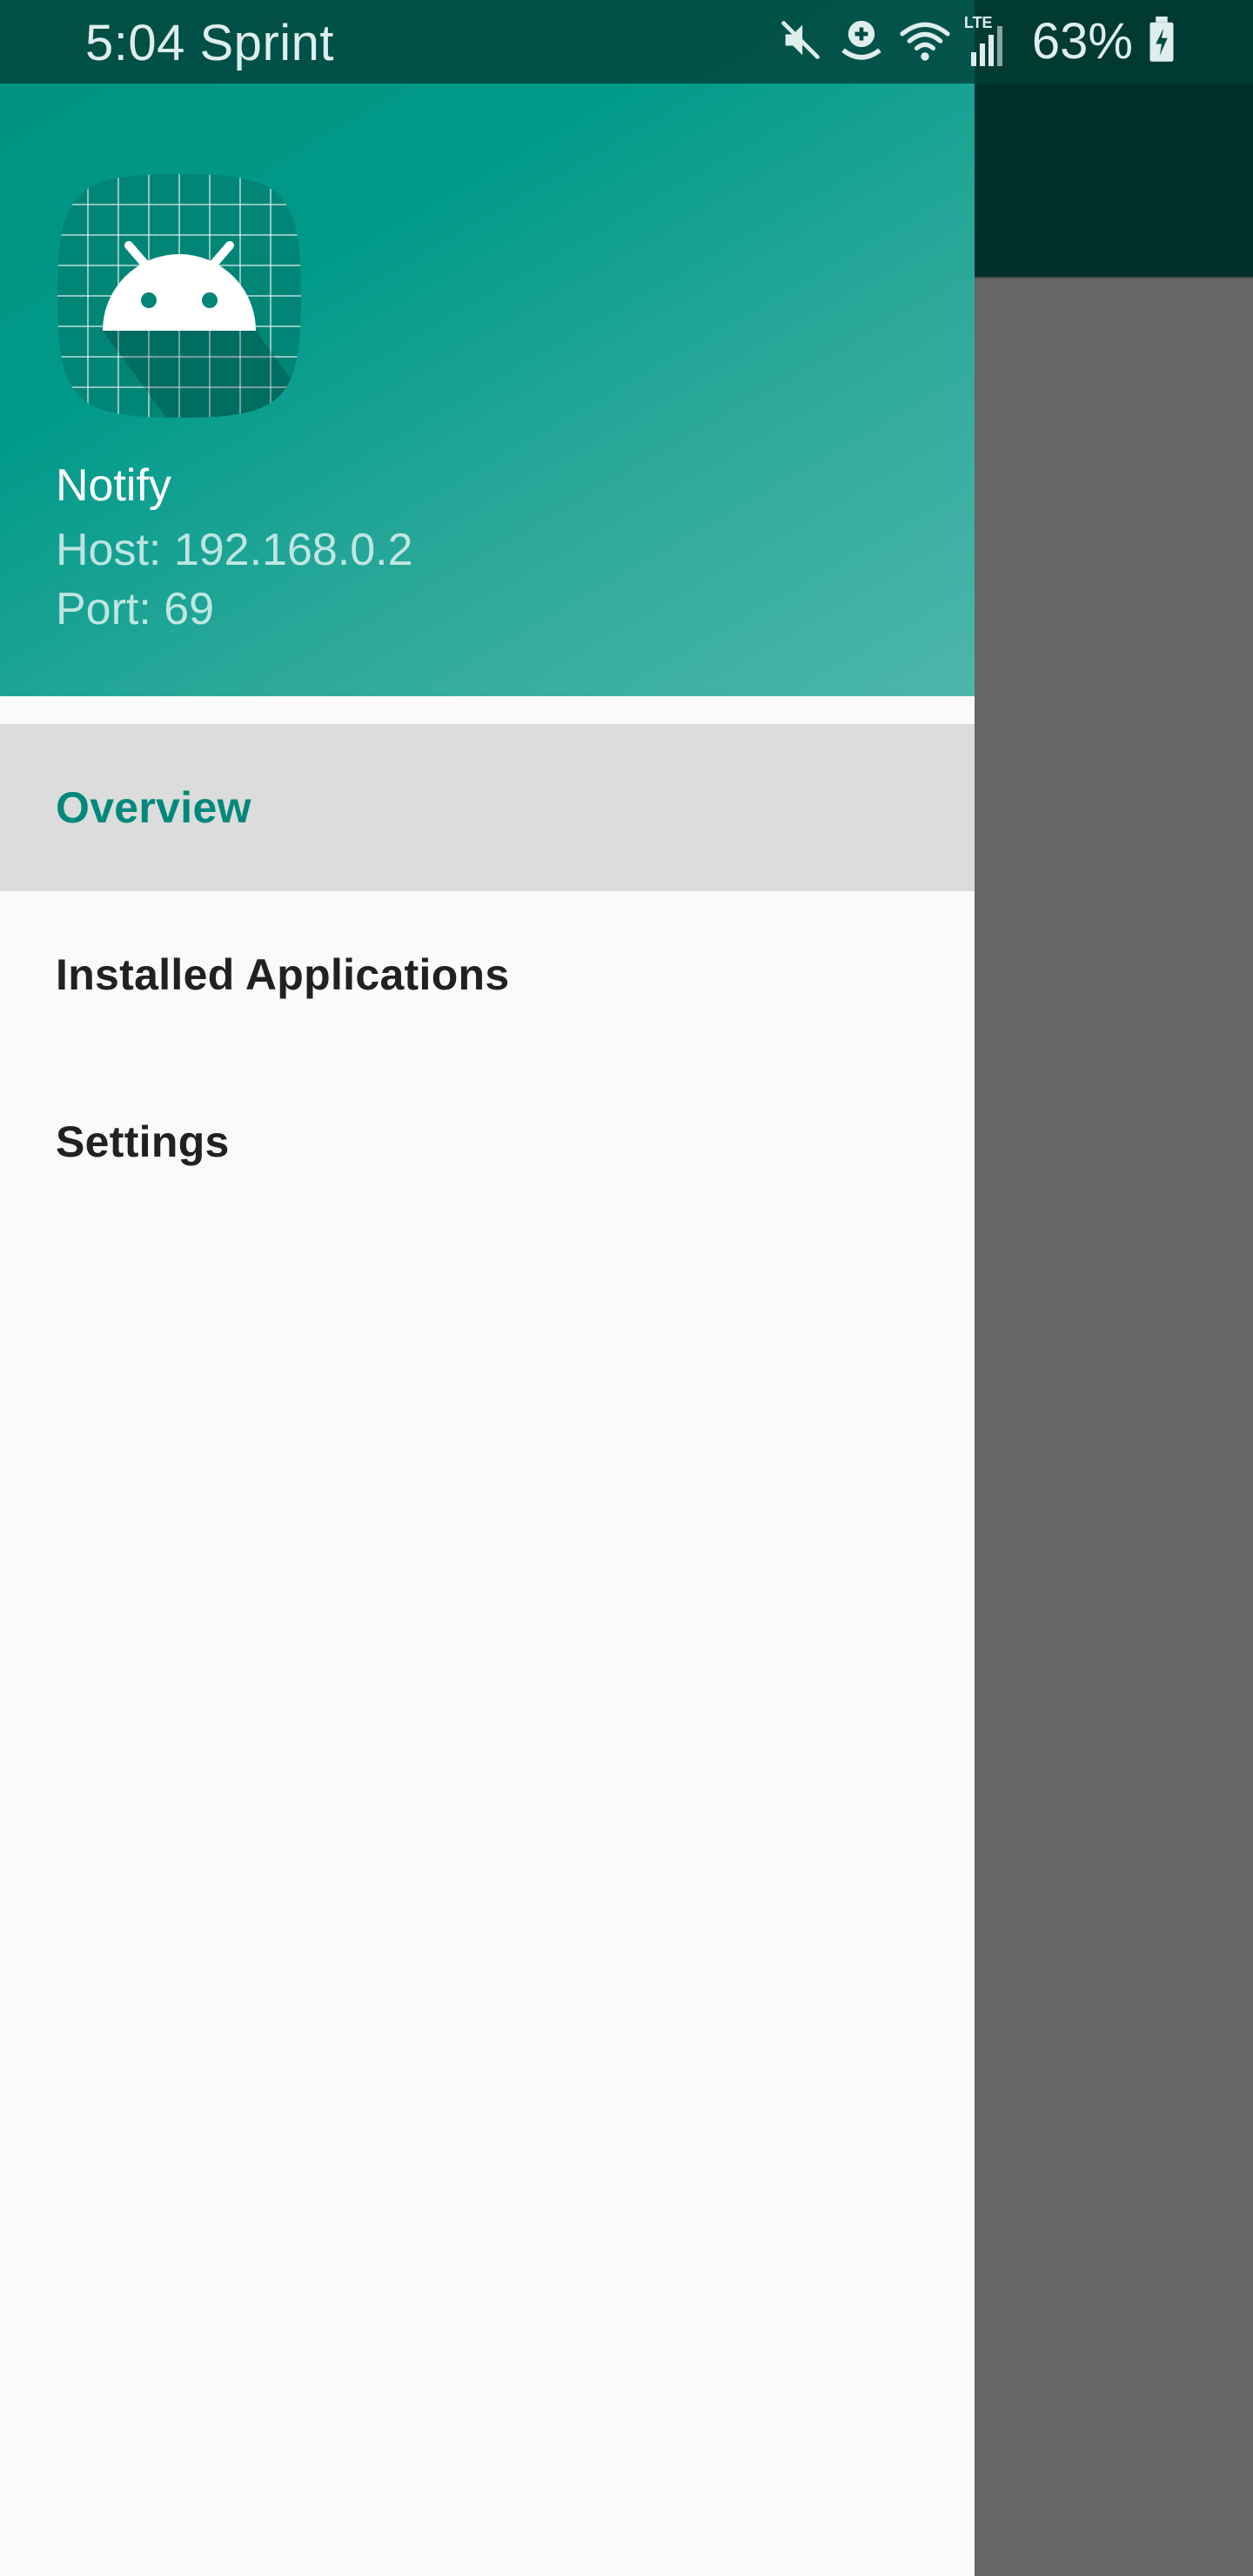 This screenshot has height=2576, width=1253. What do you see at coordinates (861, 43) in the screenshot?
I see `data-saver-icon` at bounding box center [861, 43].